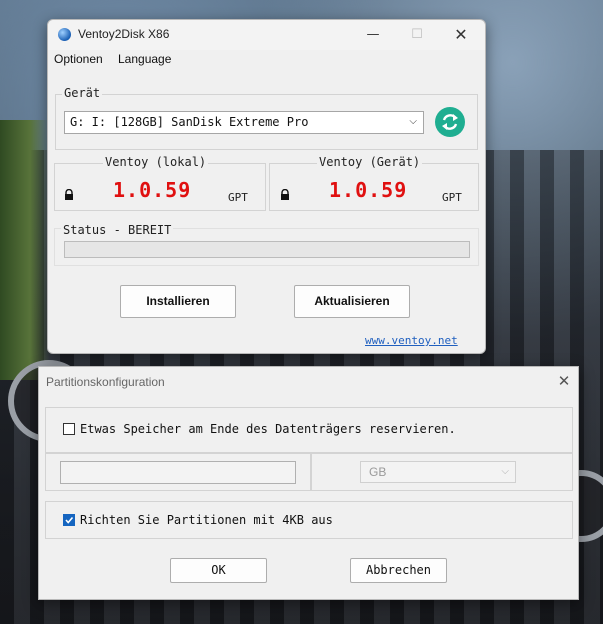 Image resolution: width=603 pixels, height=624 pixels. Describe the element at coordinates (452, 197) in the screenshot. I see `device-partition-style: GPT` at that location.